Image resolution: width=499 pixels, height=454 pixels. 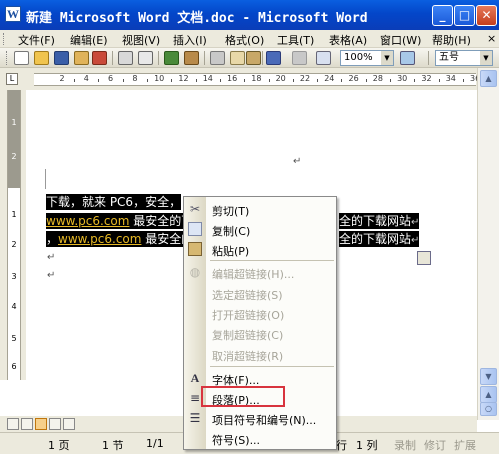 I want to click on paste-icon, so click(x=253, y=58).